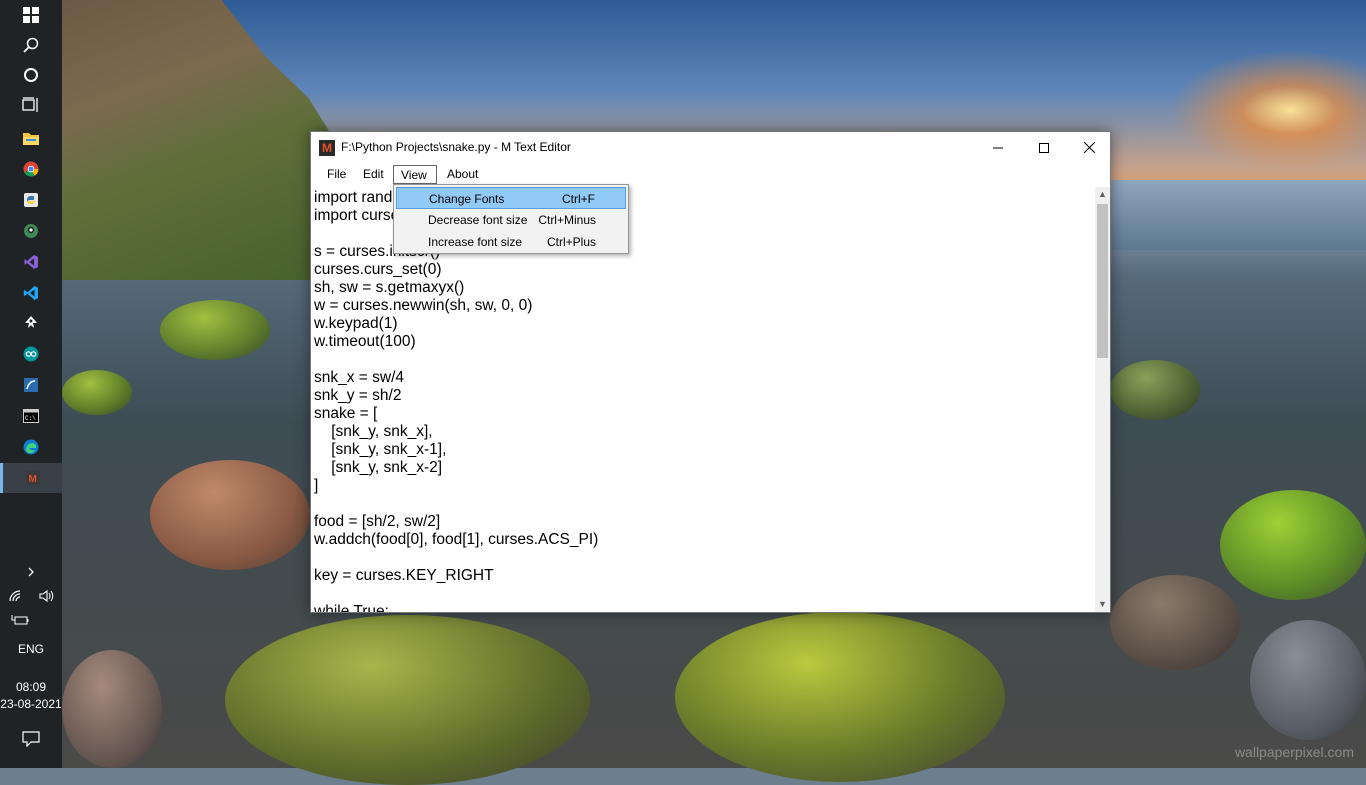 The width and height of the screenshot is (1366, 785). I want to click on command-prompt-icon: C:\, so click(31, 416).